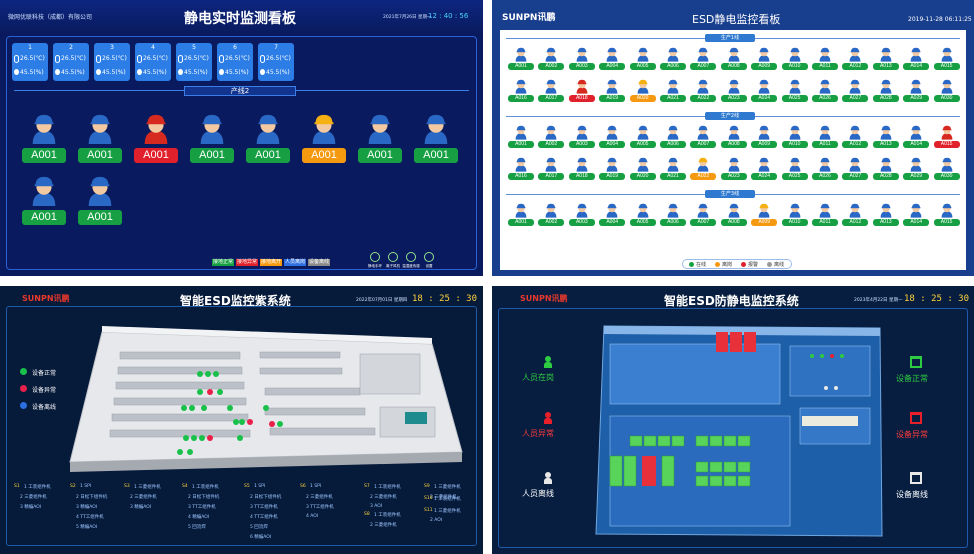 Image resolution: width=974 pixels, height=554 pixels. Describe the element at coordinates (612, 222) in the screenshot. I see `worker-code-badge: A004` at that location.